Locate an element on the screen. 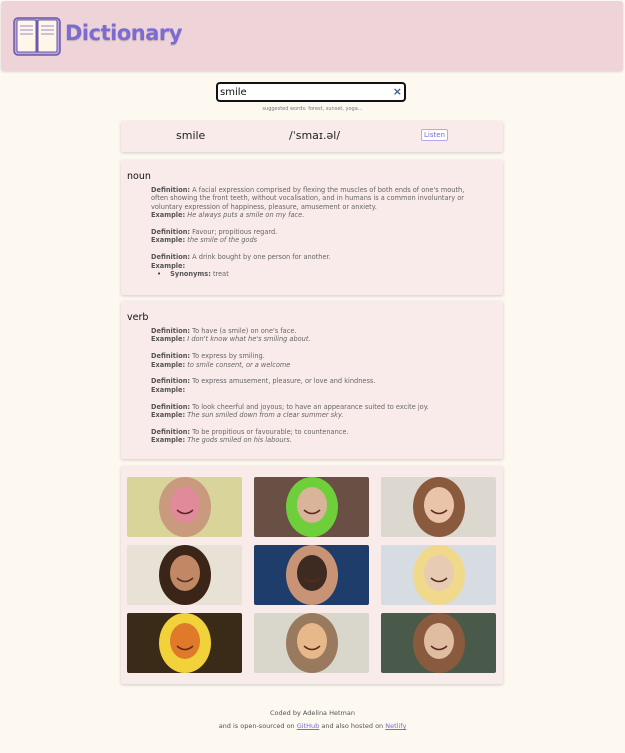 This screenshot has width=625, height=753. example-text: to smile consent, or a welcome is located at coordinates (239, 364).